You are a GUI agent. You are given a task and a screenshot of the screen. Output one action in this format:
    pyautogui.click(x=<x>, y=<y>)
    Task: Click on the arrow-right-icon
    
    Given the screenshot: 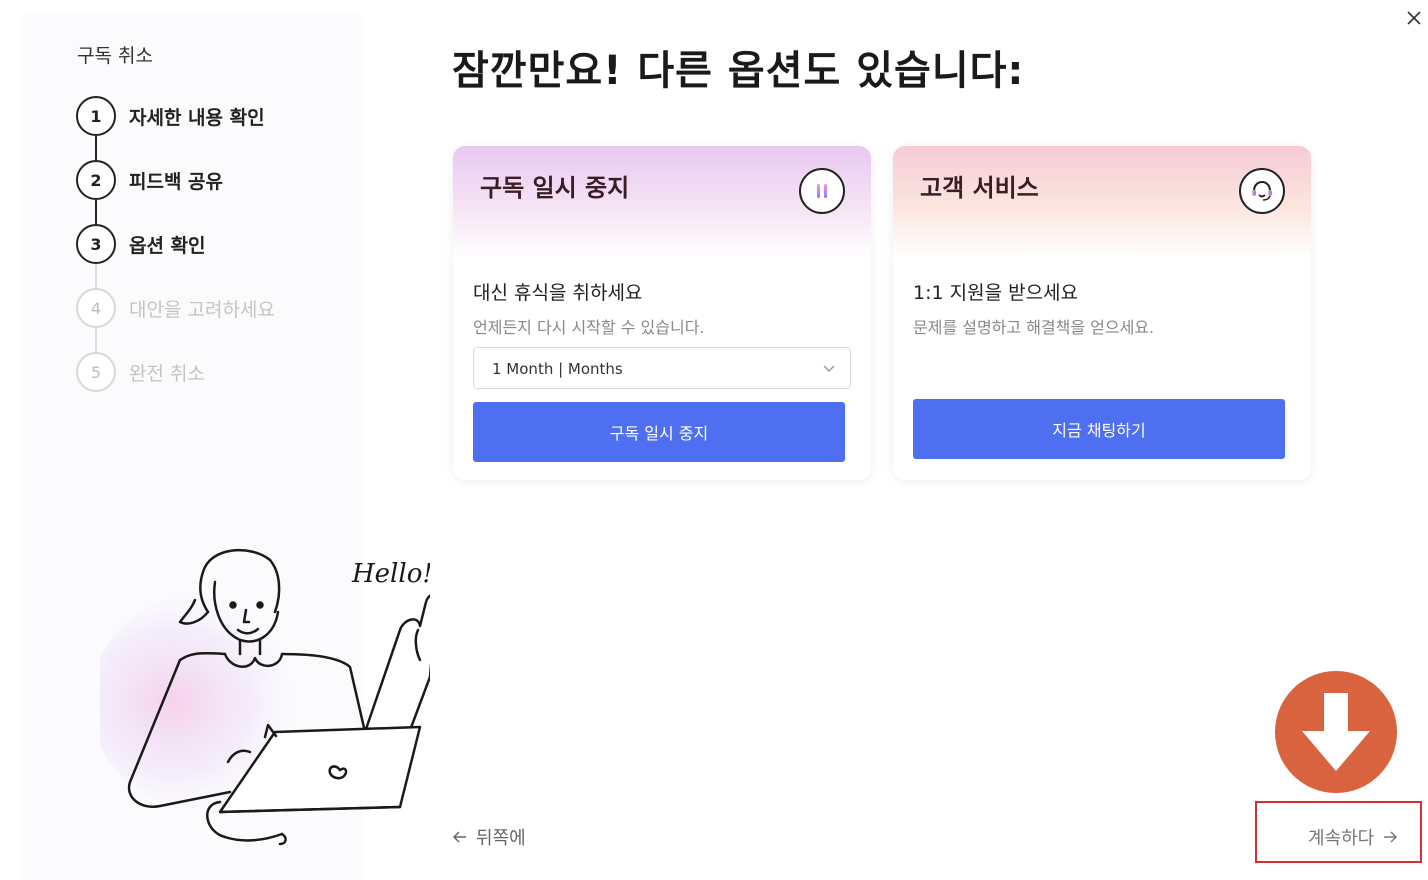 What is the action you would take?
    pyautogui.click(x=1391, y=837)
    